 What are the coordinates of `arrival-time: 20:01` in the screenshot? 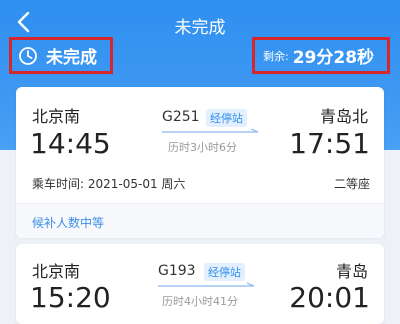 It's located at (329, 297).